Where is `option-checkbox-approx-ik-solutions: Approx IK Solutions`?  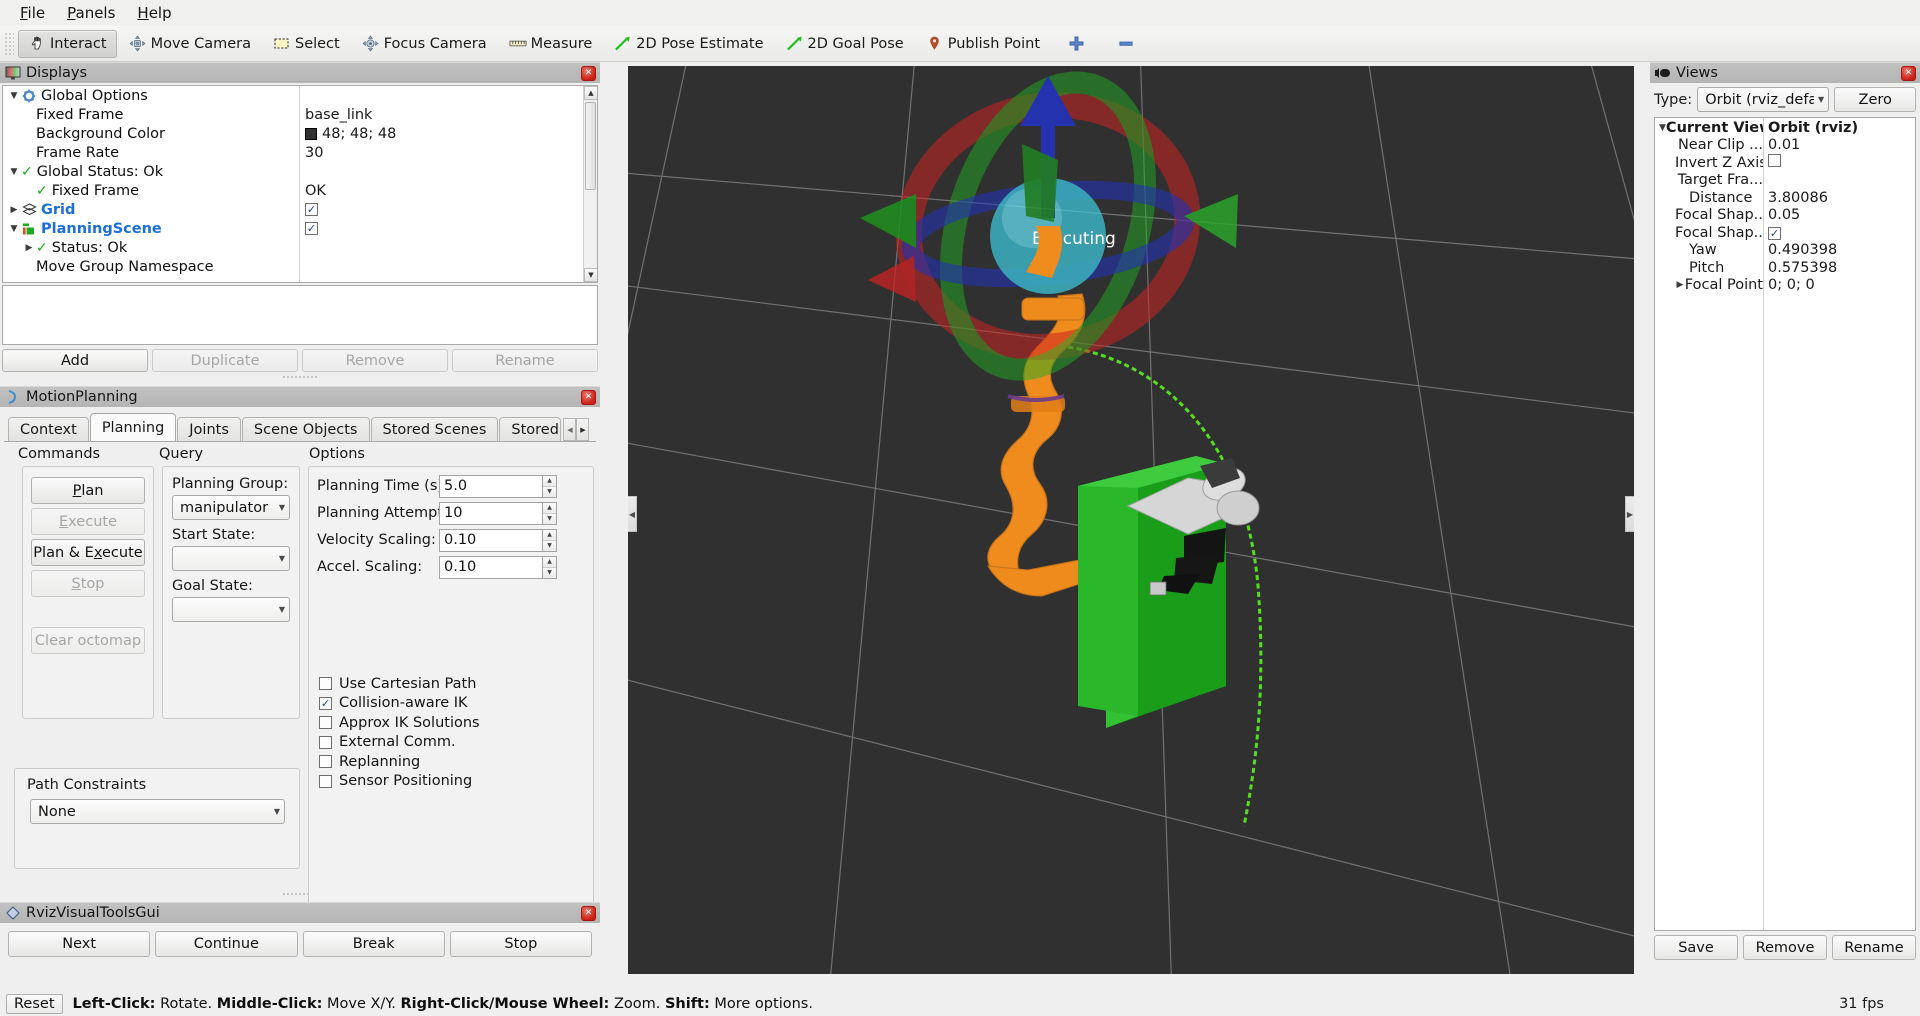 option-checkbox-approx-ik-solutions: Approx IK Solutions is located at coordinates (452, 723).